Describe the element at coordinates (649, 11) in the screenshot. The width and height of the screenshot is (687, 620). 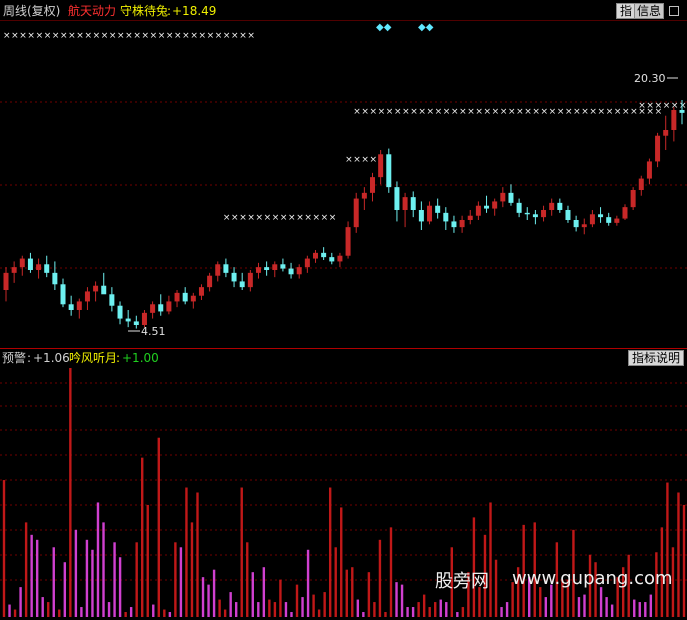
I see `info-button: 信息` at that location.